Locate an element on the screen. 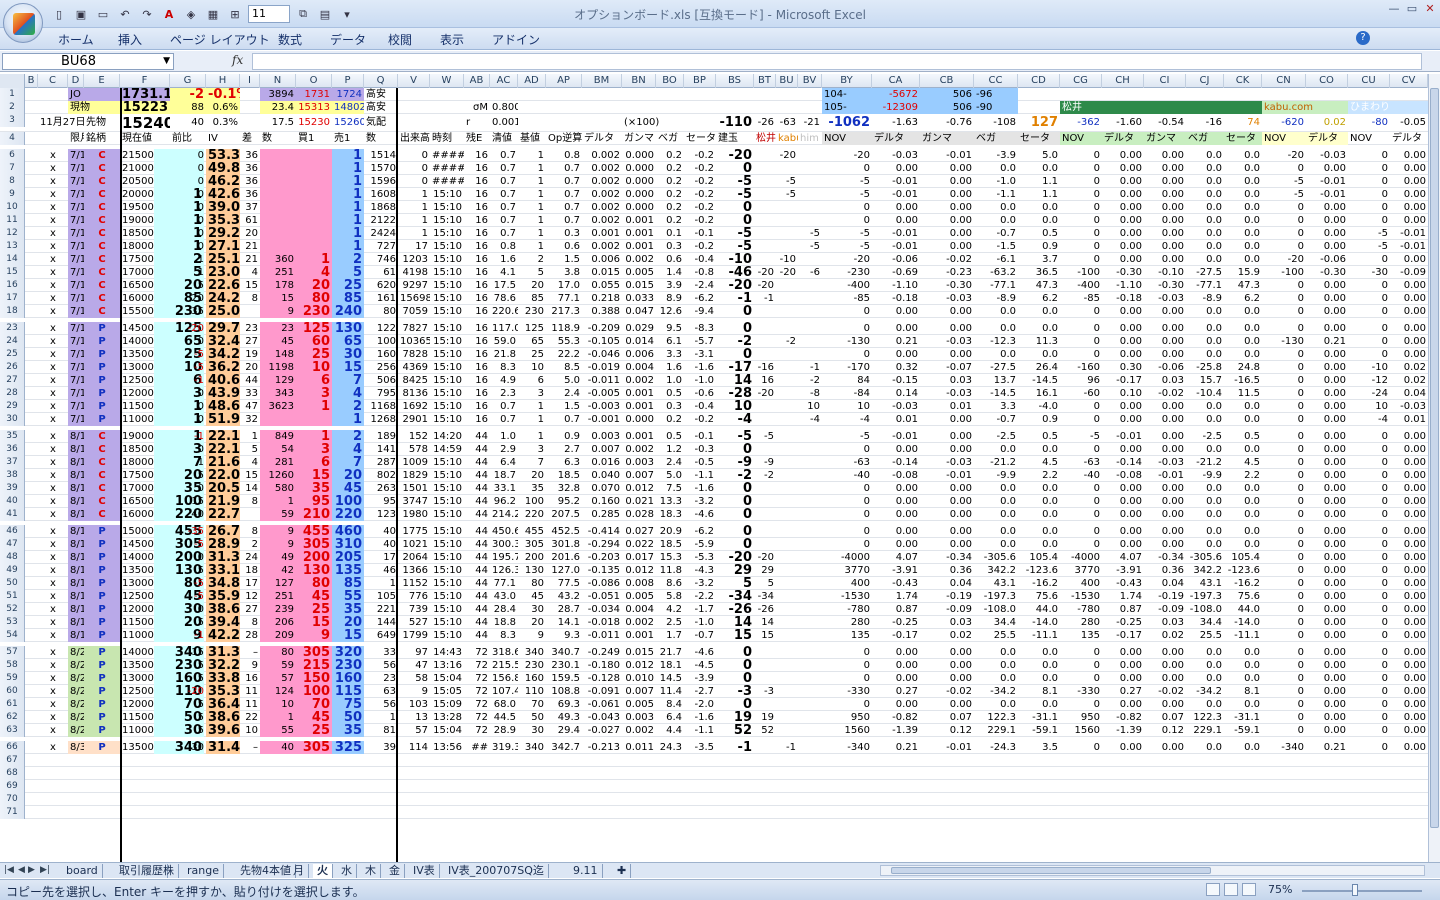 Image resolution: width=1440 pixels, height=900 pixels. cell: 75.6 is located at coordinates (1039, 596).